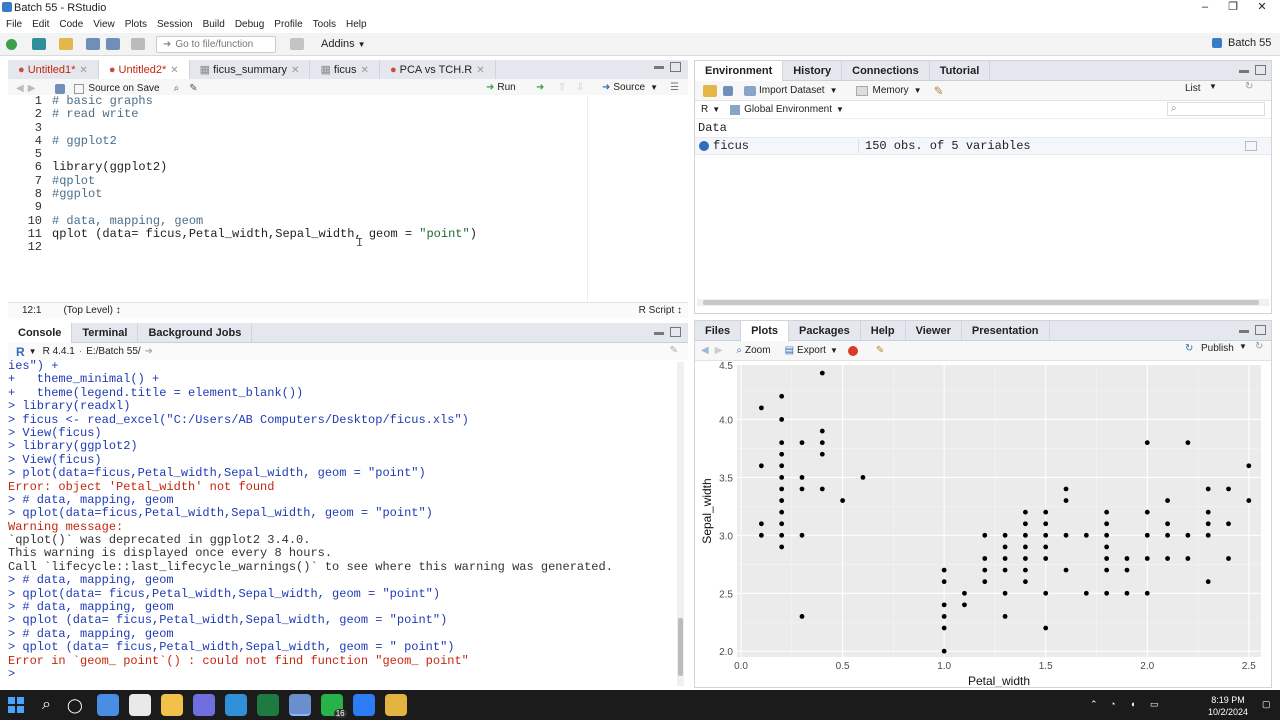 This screenshot has width=1280, height=720. What do you see at coordinates (883, 330) in the screenshot?
I see `tab-help: Help` at bounding box center [883, 330].